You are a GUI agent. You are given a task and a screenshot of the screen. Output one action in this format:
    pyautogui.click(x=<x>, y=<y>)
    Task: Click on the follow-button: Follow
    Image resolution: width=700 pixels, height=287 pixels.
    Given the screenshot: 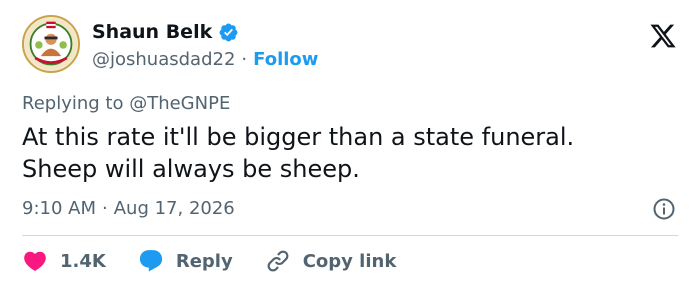 What is the action you would take?
    pyautogui.click(x=285, y=59)
    